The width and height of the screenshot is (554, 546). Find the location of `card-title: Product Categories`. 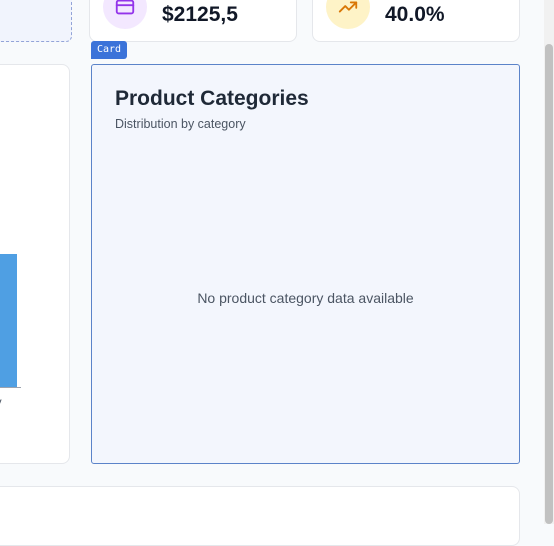

card-title: Product Categories is located at coordinates (212, 98).